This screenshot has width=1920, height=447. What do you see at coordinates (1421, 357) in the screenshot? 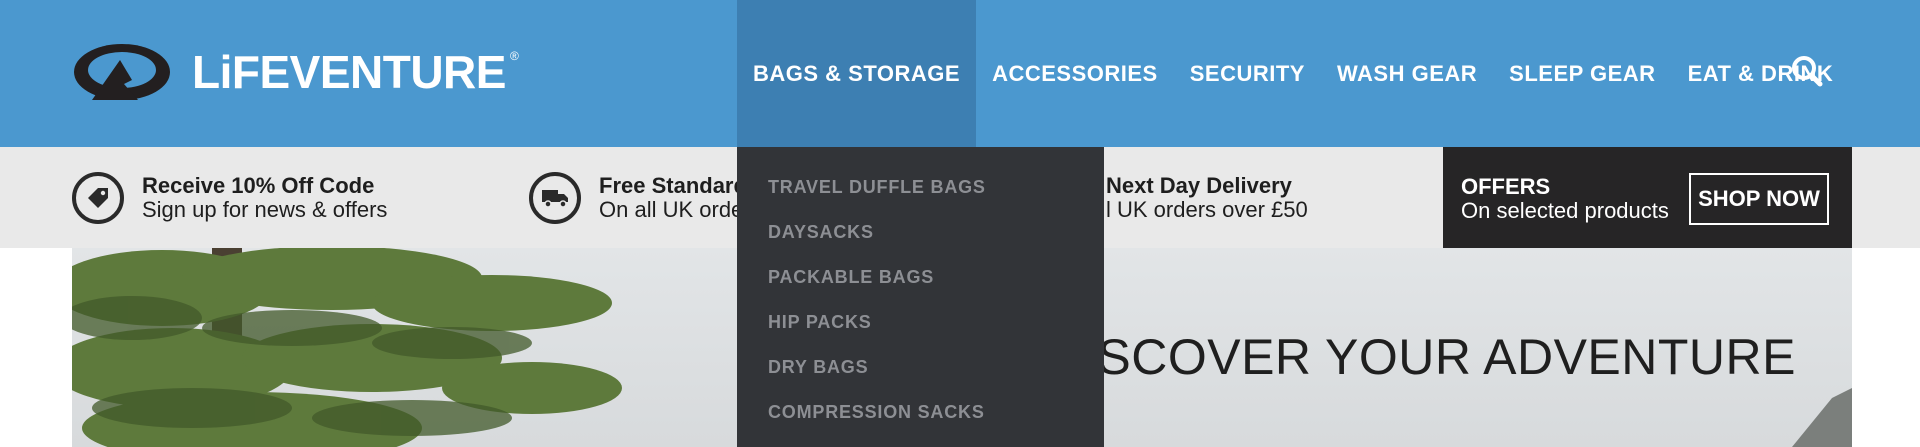
I see `hero-headline: DISCOVER YOUR ADVENTURE` at bounding box center [1421, 357].